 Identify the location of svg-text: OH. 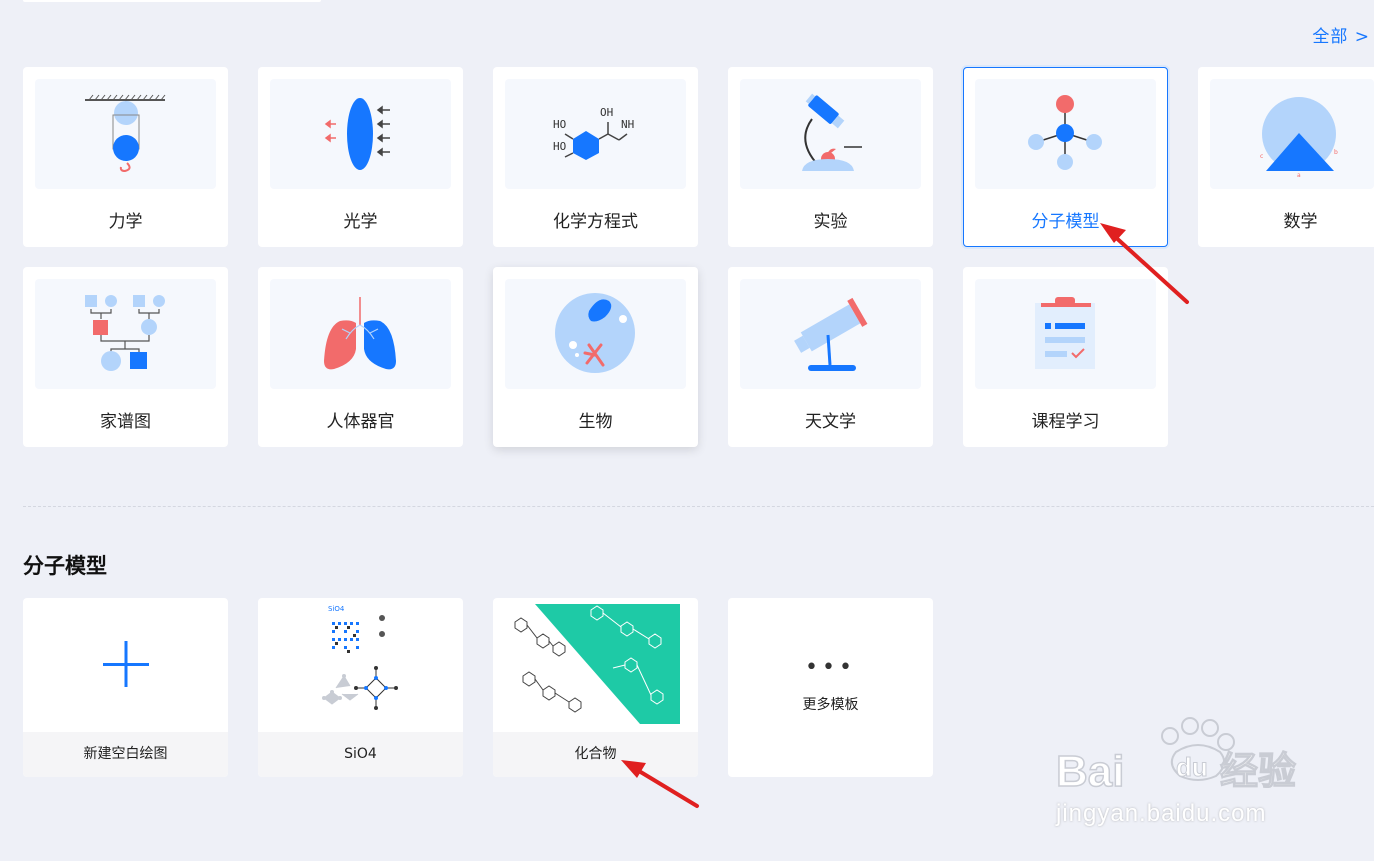
(606, 112).